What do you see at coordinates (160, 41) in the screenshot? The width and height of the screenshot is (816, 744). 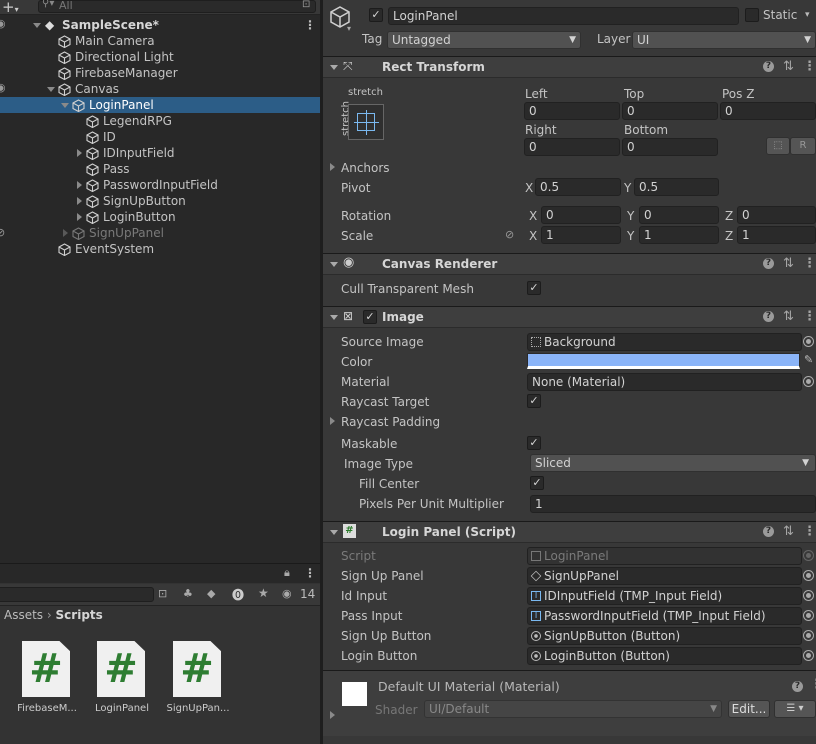 I see `hierarchy-item: Main Camera` at bounding box center [160, 41].